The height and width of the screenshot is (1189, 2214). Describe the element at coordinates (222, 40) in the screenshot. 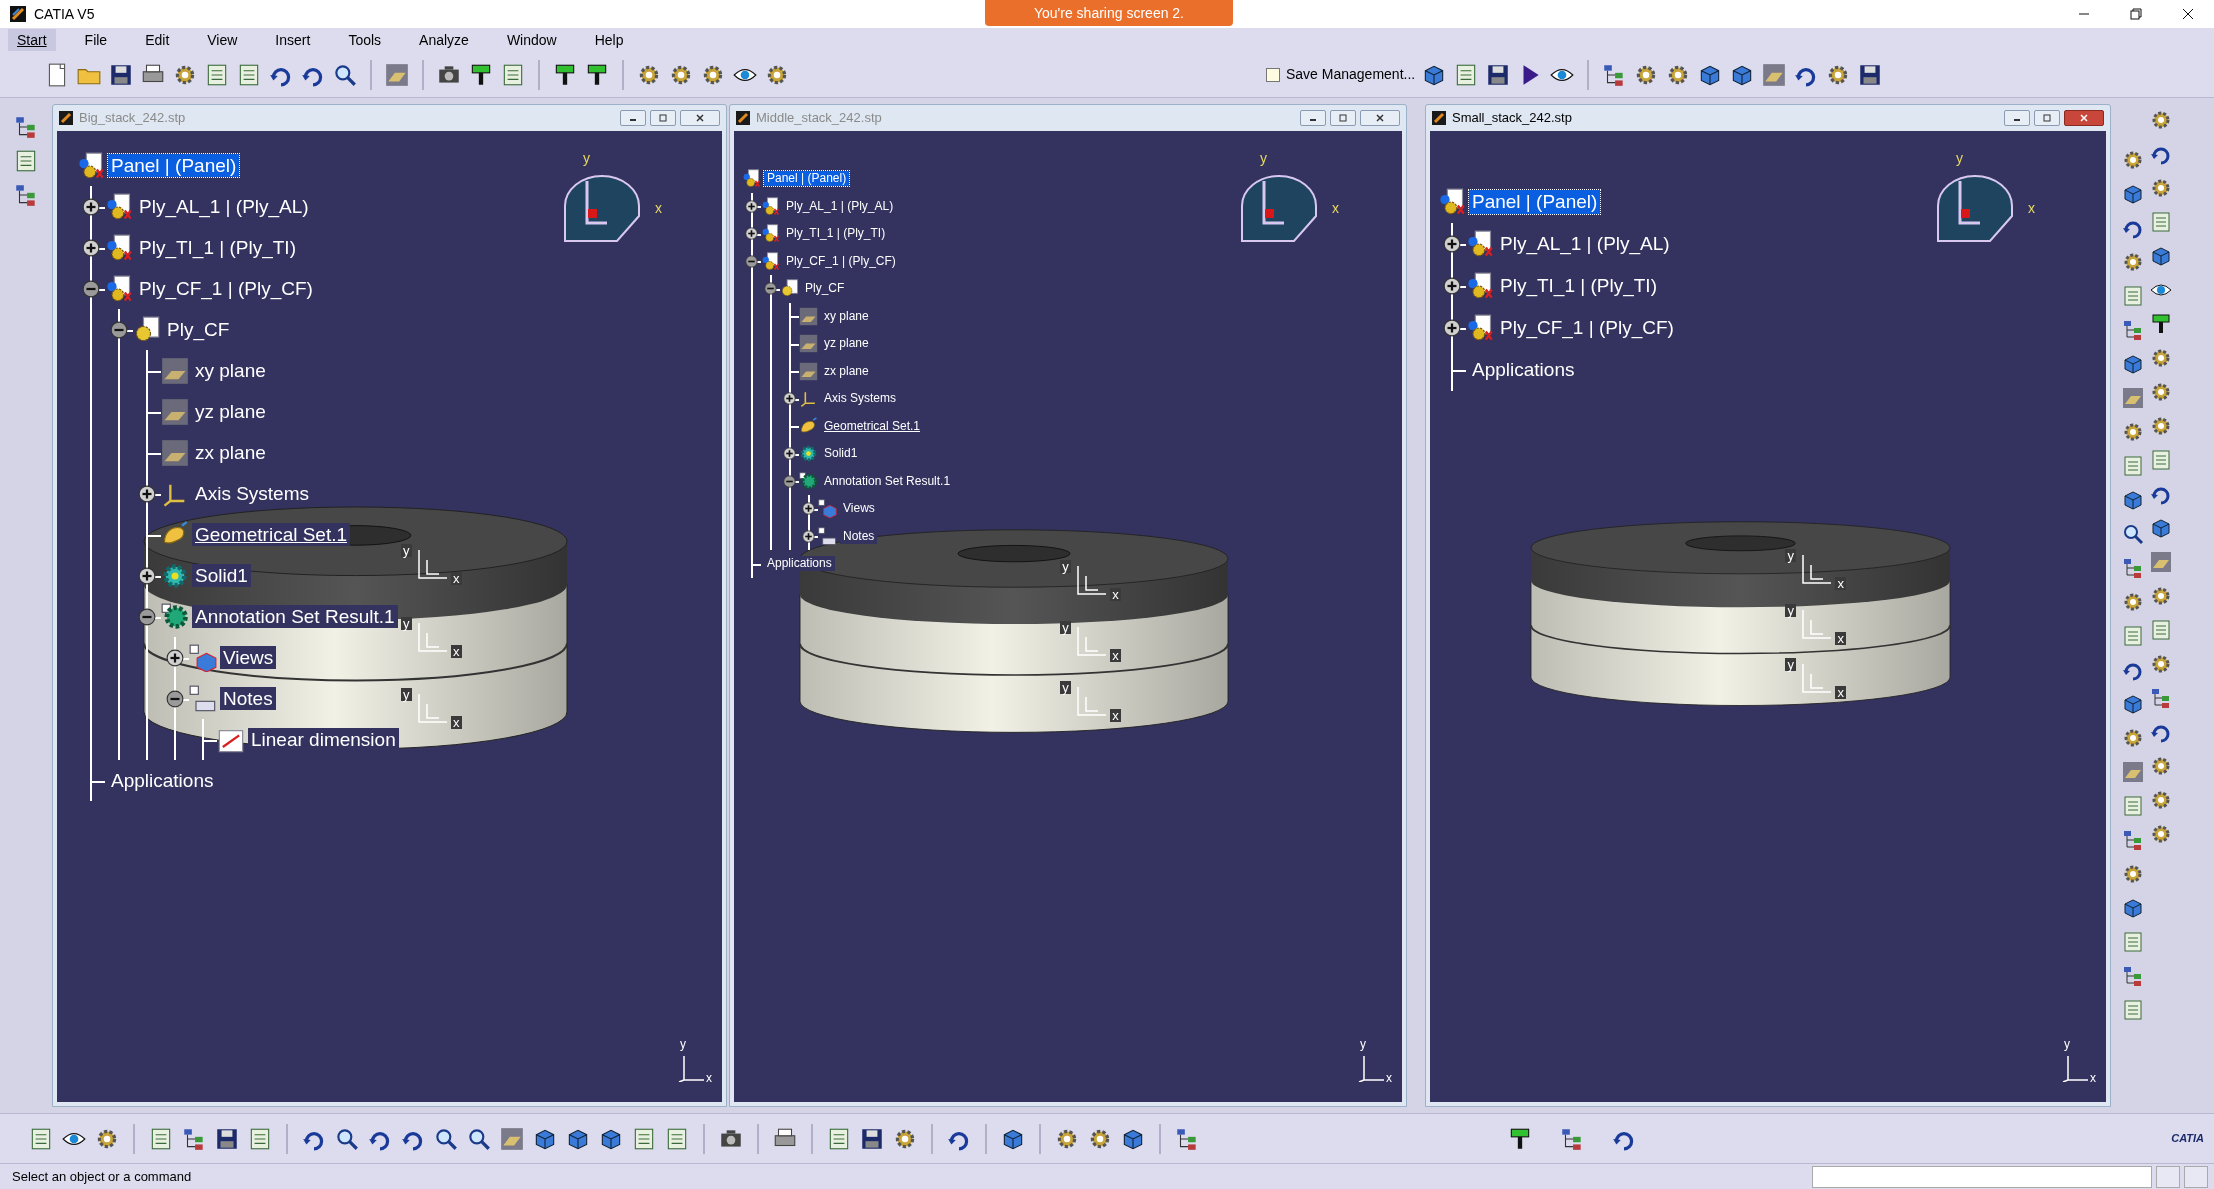

I see `menu-item: View` at that location.